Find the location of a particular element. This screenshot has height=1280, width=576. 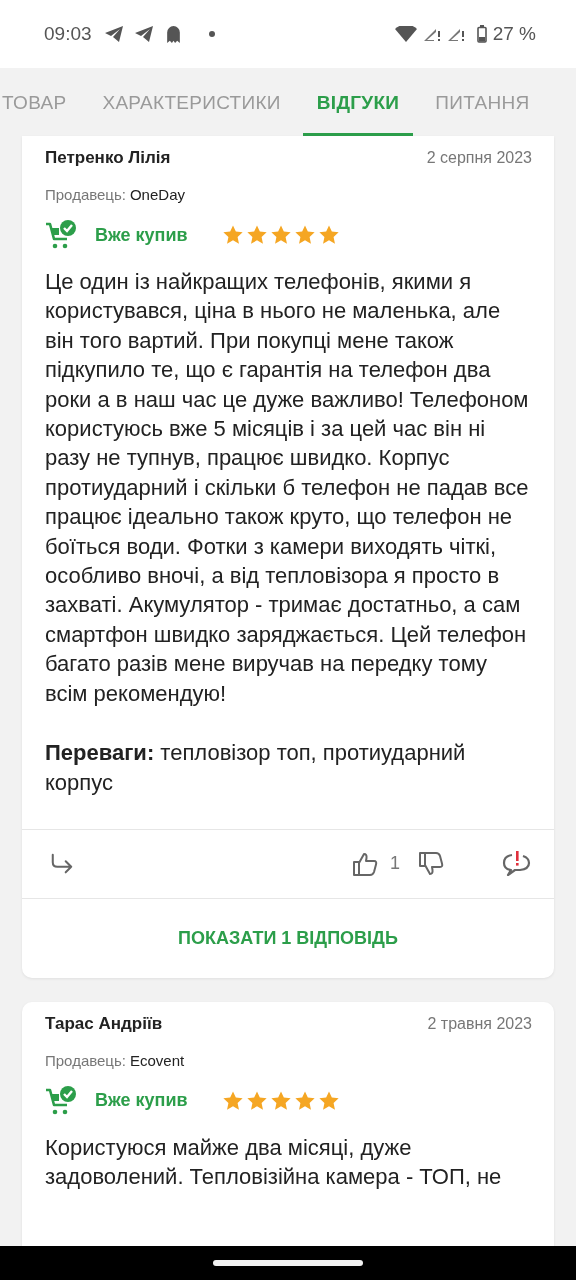

status-time: 09:03 is located at coordinates (68, 34).